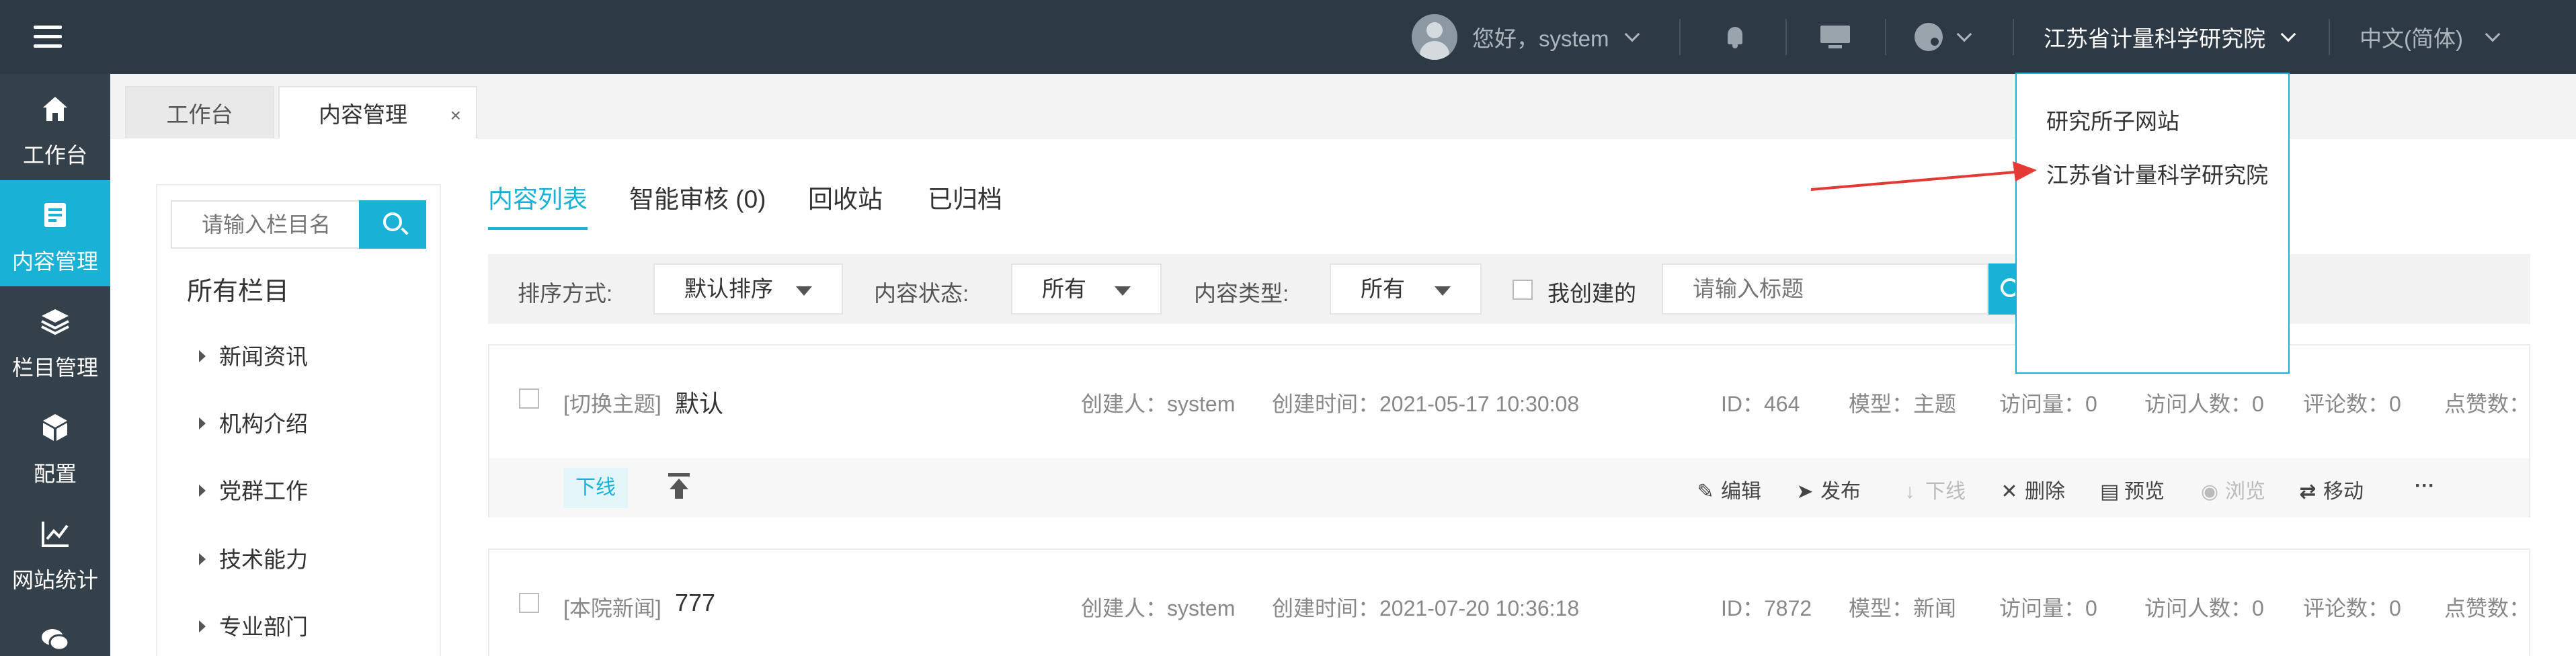  I want to click on arrow-down-icon: ↓, so click(1909, 492).